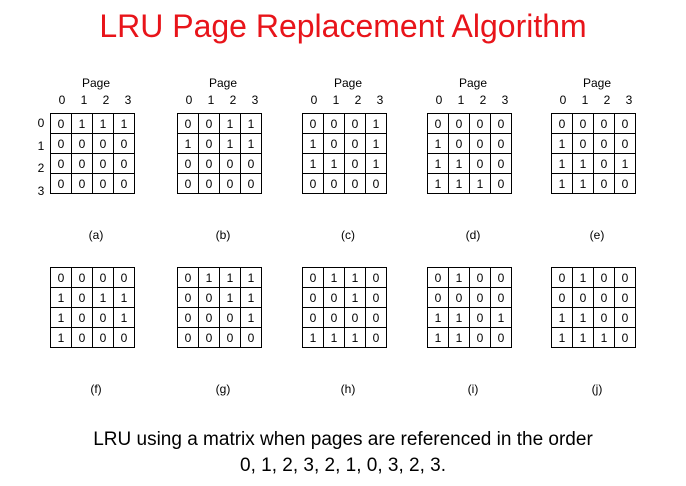 This screenshot has width=686, height=486. I want to click on matrix-row: 0100, so click(593, 277).